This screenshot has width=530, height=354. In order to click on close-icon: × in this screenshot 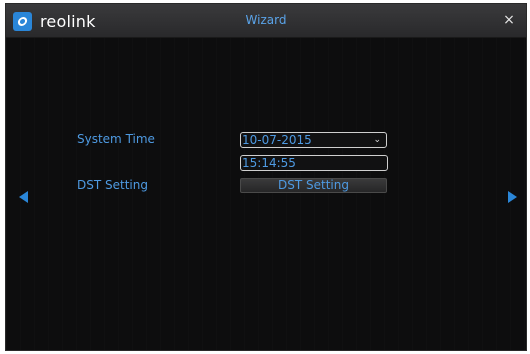, I will do `click(509, 20)`.